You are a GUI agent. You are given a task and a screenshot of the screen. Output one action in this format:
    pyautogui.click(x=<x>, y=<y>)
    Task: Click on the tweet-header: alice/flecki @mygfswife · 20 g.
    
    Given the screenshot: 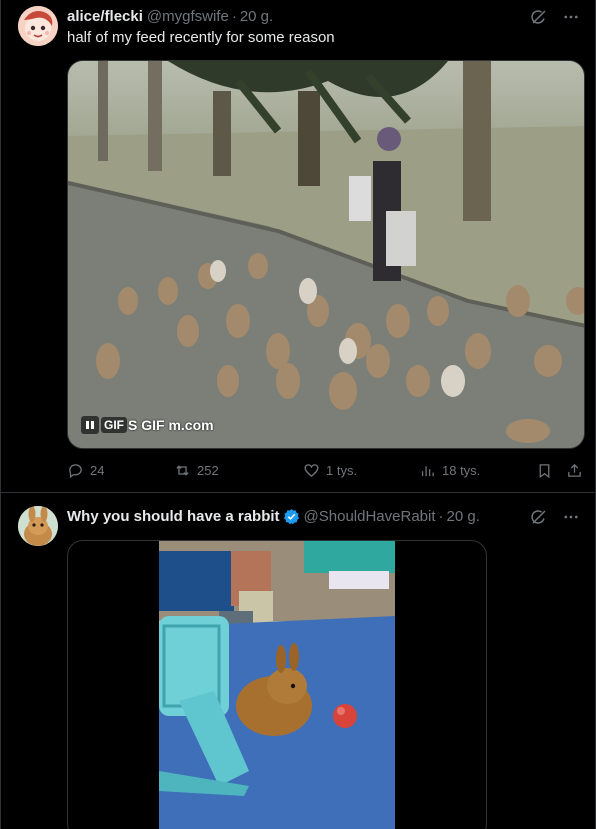 What is the action you would take?
    pyautogui.click(x=170, y=16)
    